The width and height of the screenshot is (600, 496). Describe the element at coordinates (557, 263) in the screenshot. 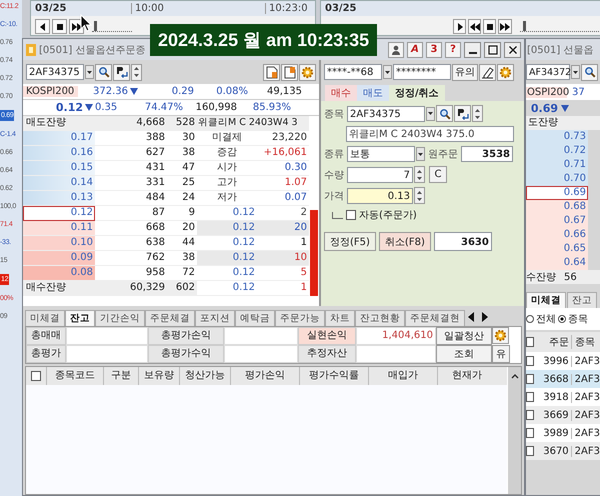

I see `price-level: 0.64` at that location.